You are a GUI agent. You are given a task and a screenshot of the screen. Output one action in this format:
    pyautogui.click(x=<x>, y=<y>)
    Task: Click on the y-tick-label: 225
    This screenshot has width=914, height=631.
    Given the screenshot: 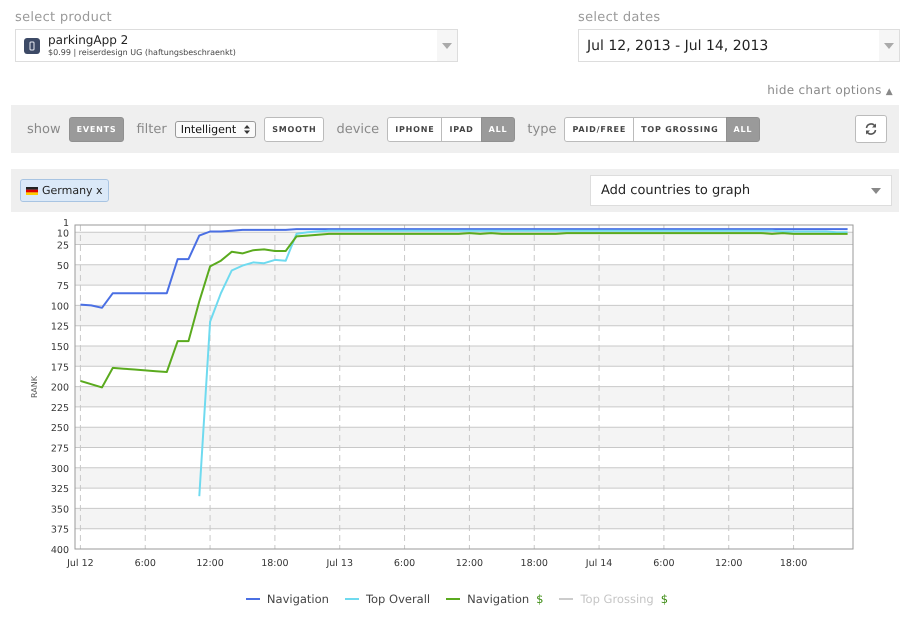 What is the action you would take?
    pyautogui.click(x=59, y=408)
    